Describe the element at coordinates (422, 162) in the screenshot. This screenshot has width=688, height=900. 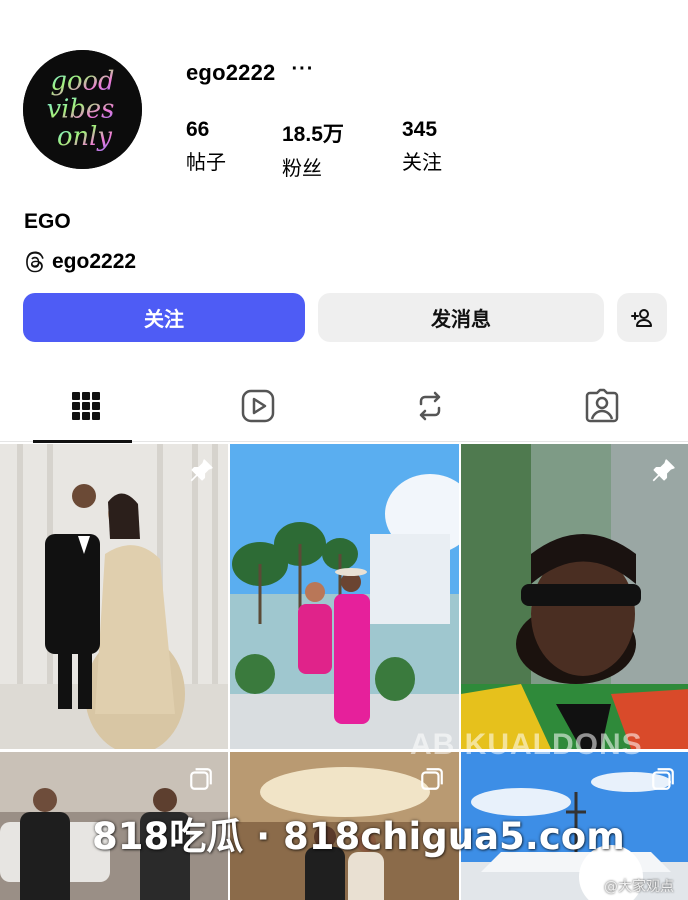
I see `following-label: 关注` at that location.